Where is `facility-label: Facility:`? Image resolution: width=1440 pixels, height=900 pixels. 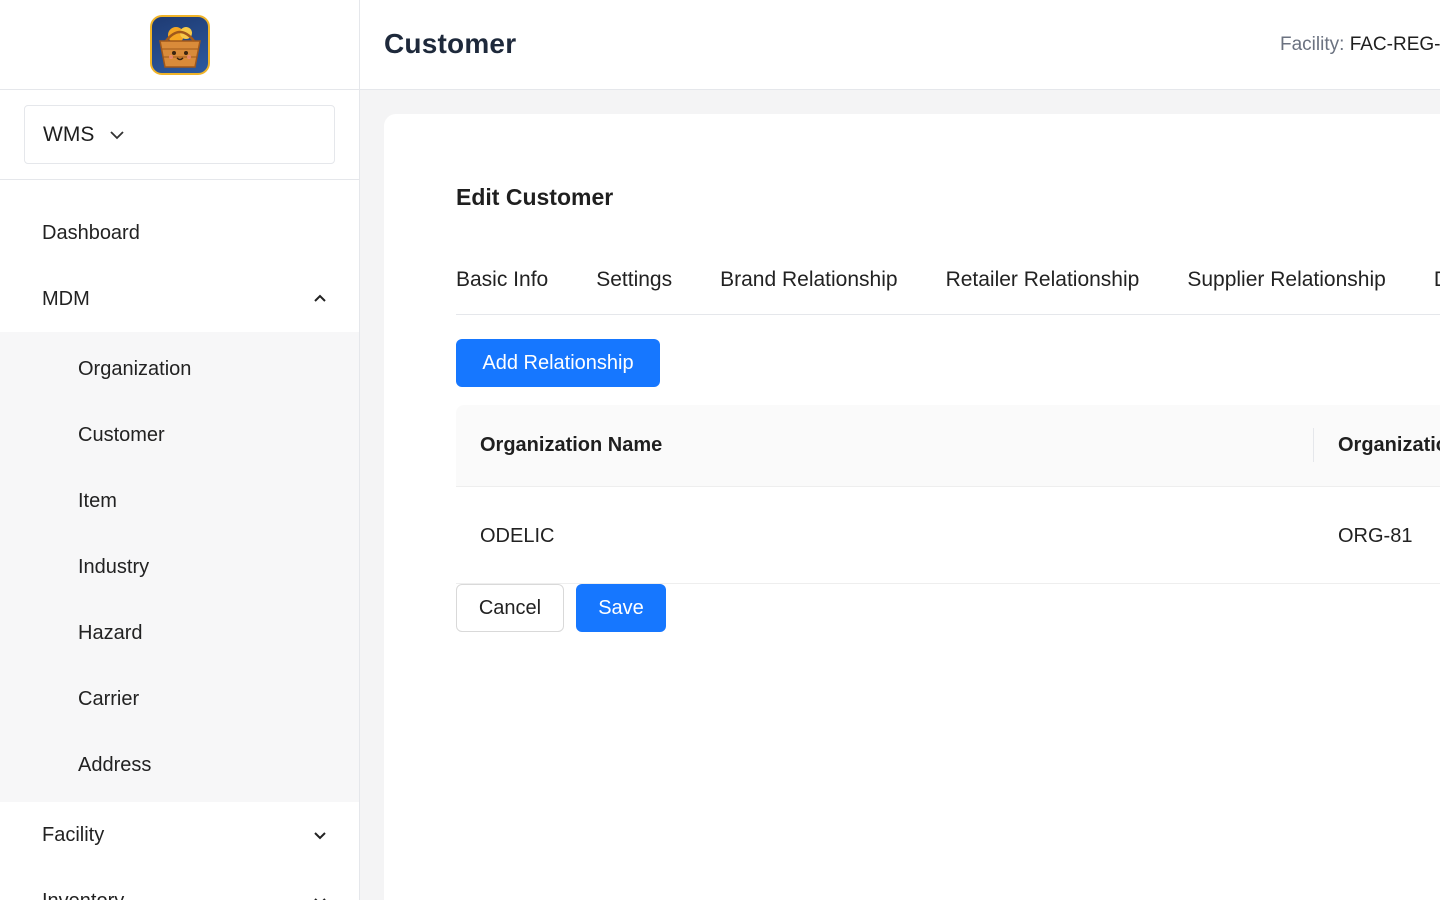 facility-label: Facility: is located at coordinates (1312, 44).